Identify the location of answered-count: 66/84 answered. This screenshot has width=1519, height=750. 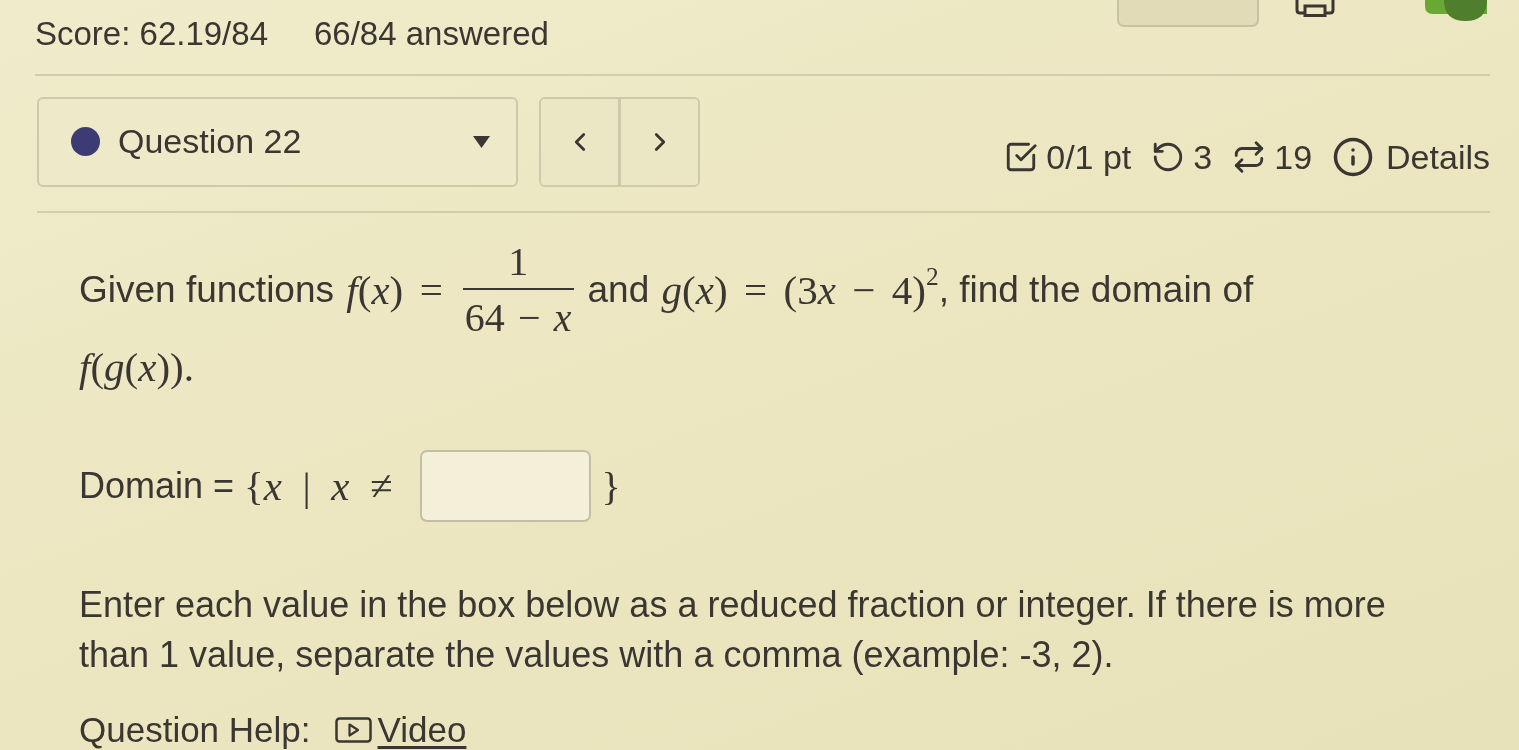
(431, 34).